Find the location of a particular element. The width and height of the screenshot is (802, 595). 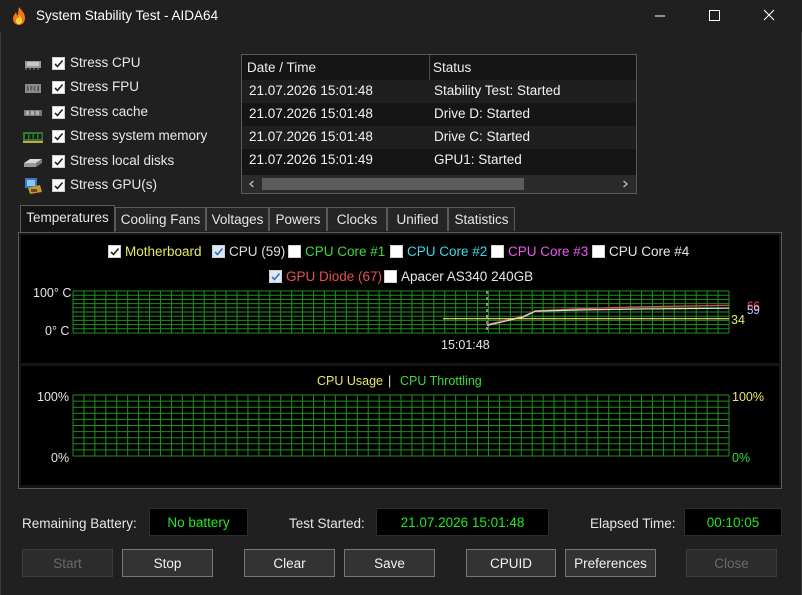

maximize-icon is located at coordinates (714, 15).